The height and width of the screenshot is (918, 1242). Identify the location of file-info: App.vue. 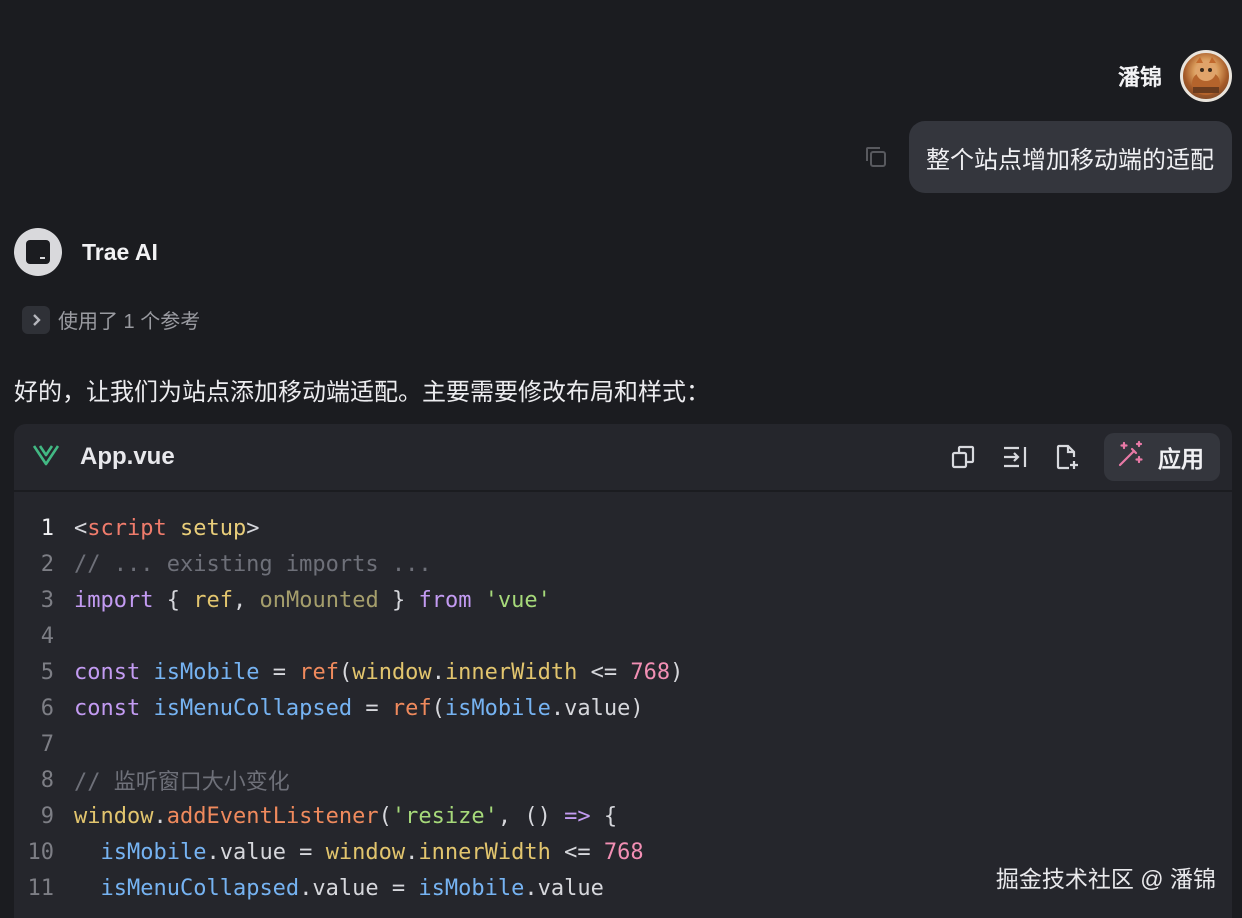
(103, 457).